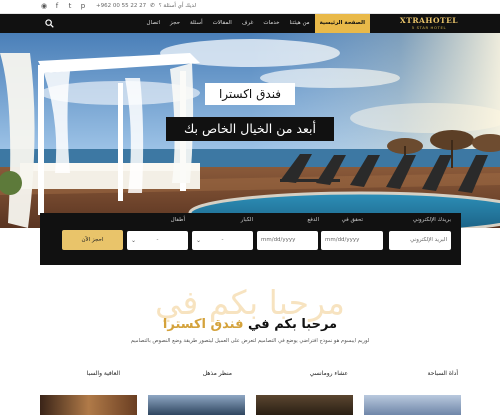  Describe the element at coordinates (429, 20) in the screenshot. I see `logo-title: XTRAHOTEL` at that location.